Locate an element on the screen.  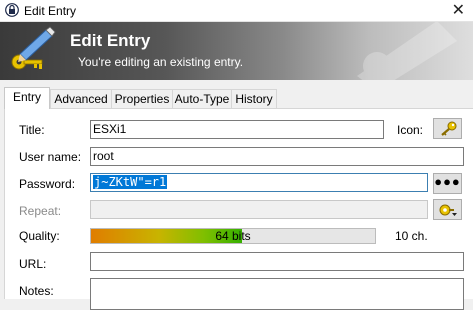
char-count: 10 ch. is located at coordinates (411, 236).